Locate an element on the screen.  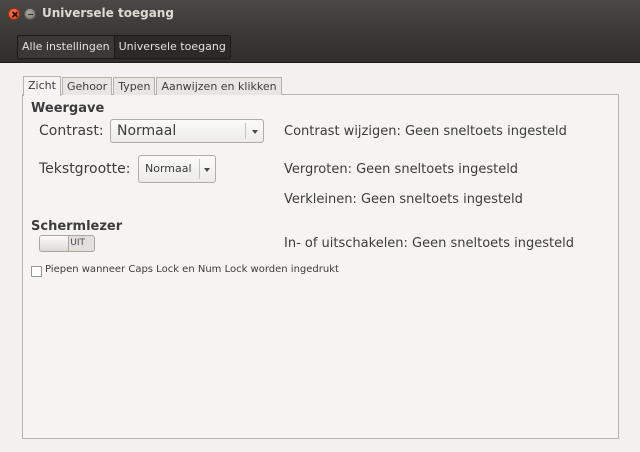
textsize-select: Normaal is located at coordinates (177, 169).